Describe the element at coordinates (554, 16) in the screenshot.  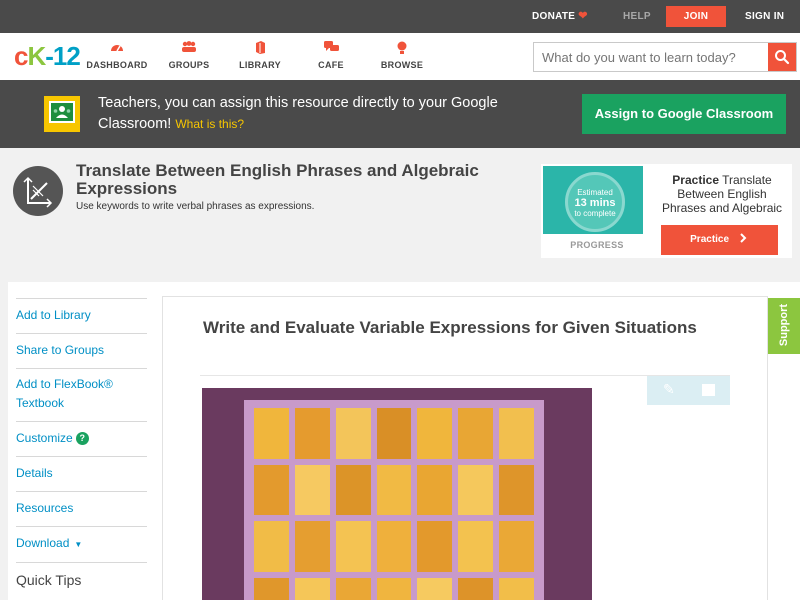
I see `donate-label: DONATE` at that location.